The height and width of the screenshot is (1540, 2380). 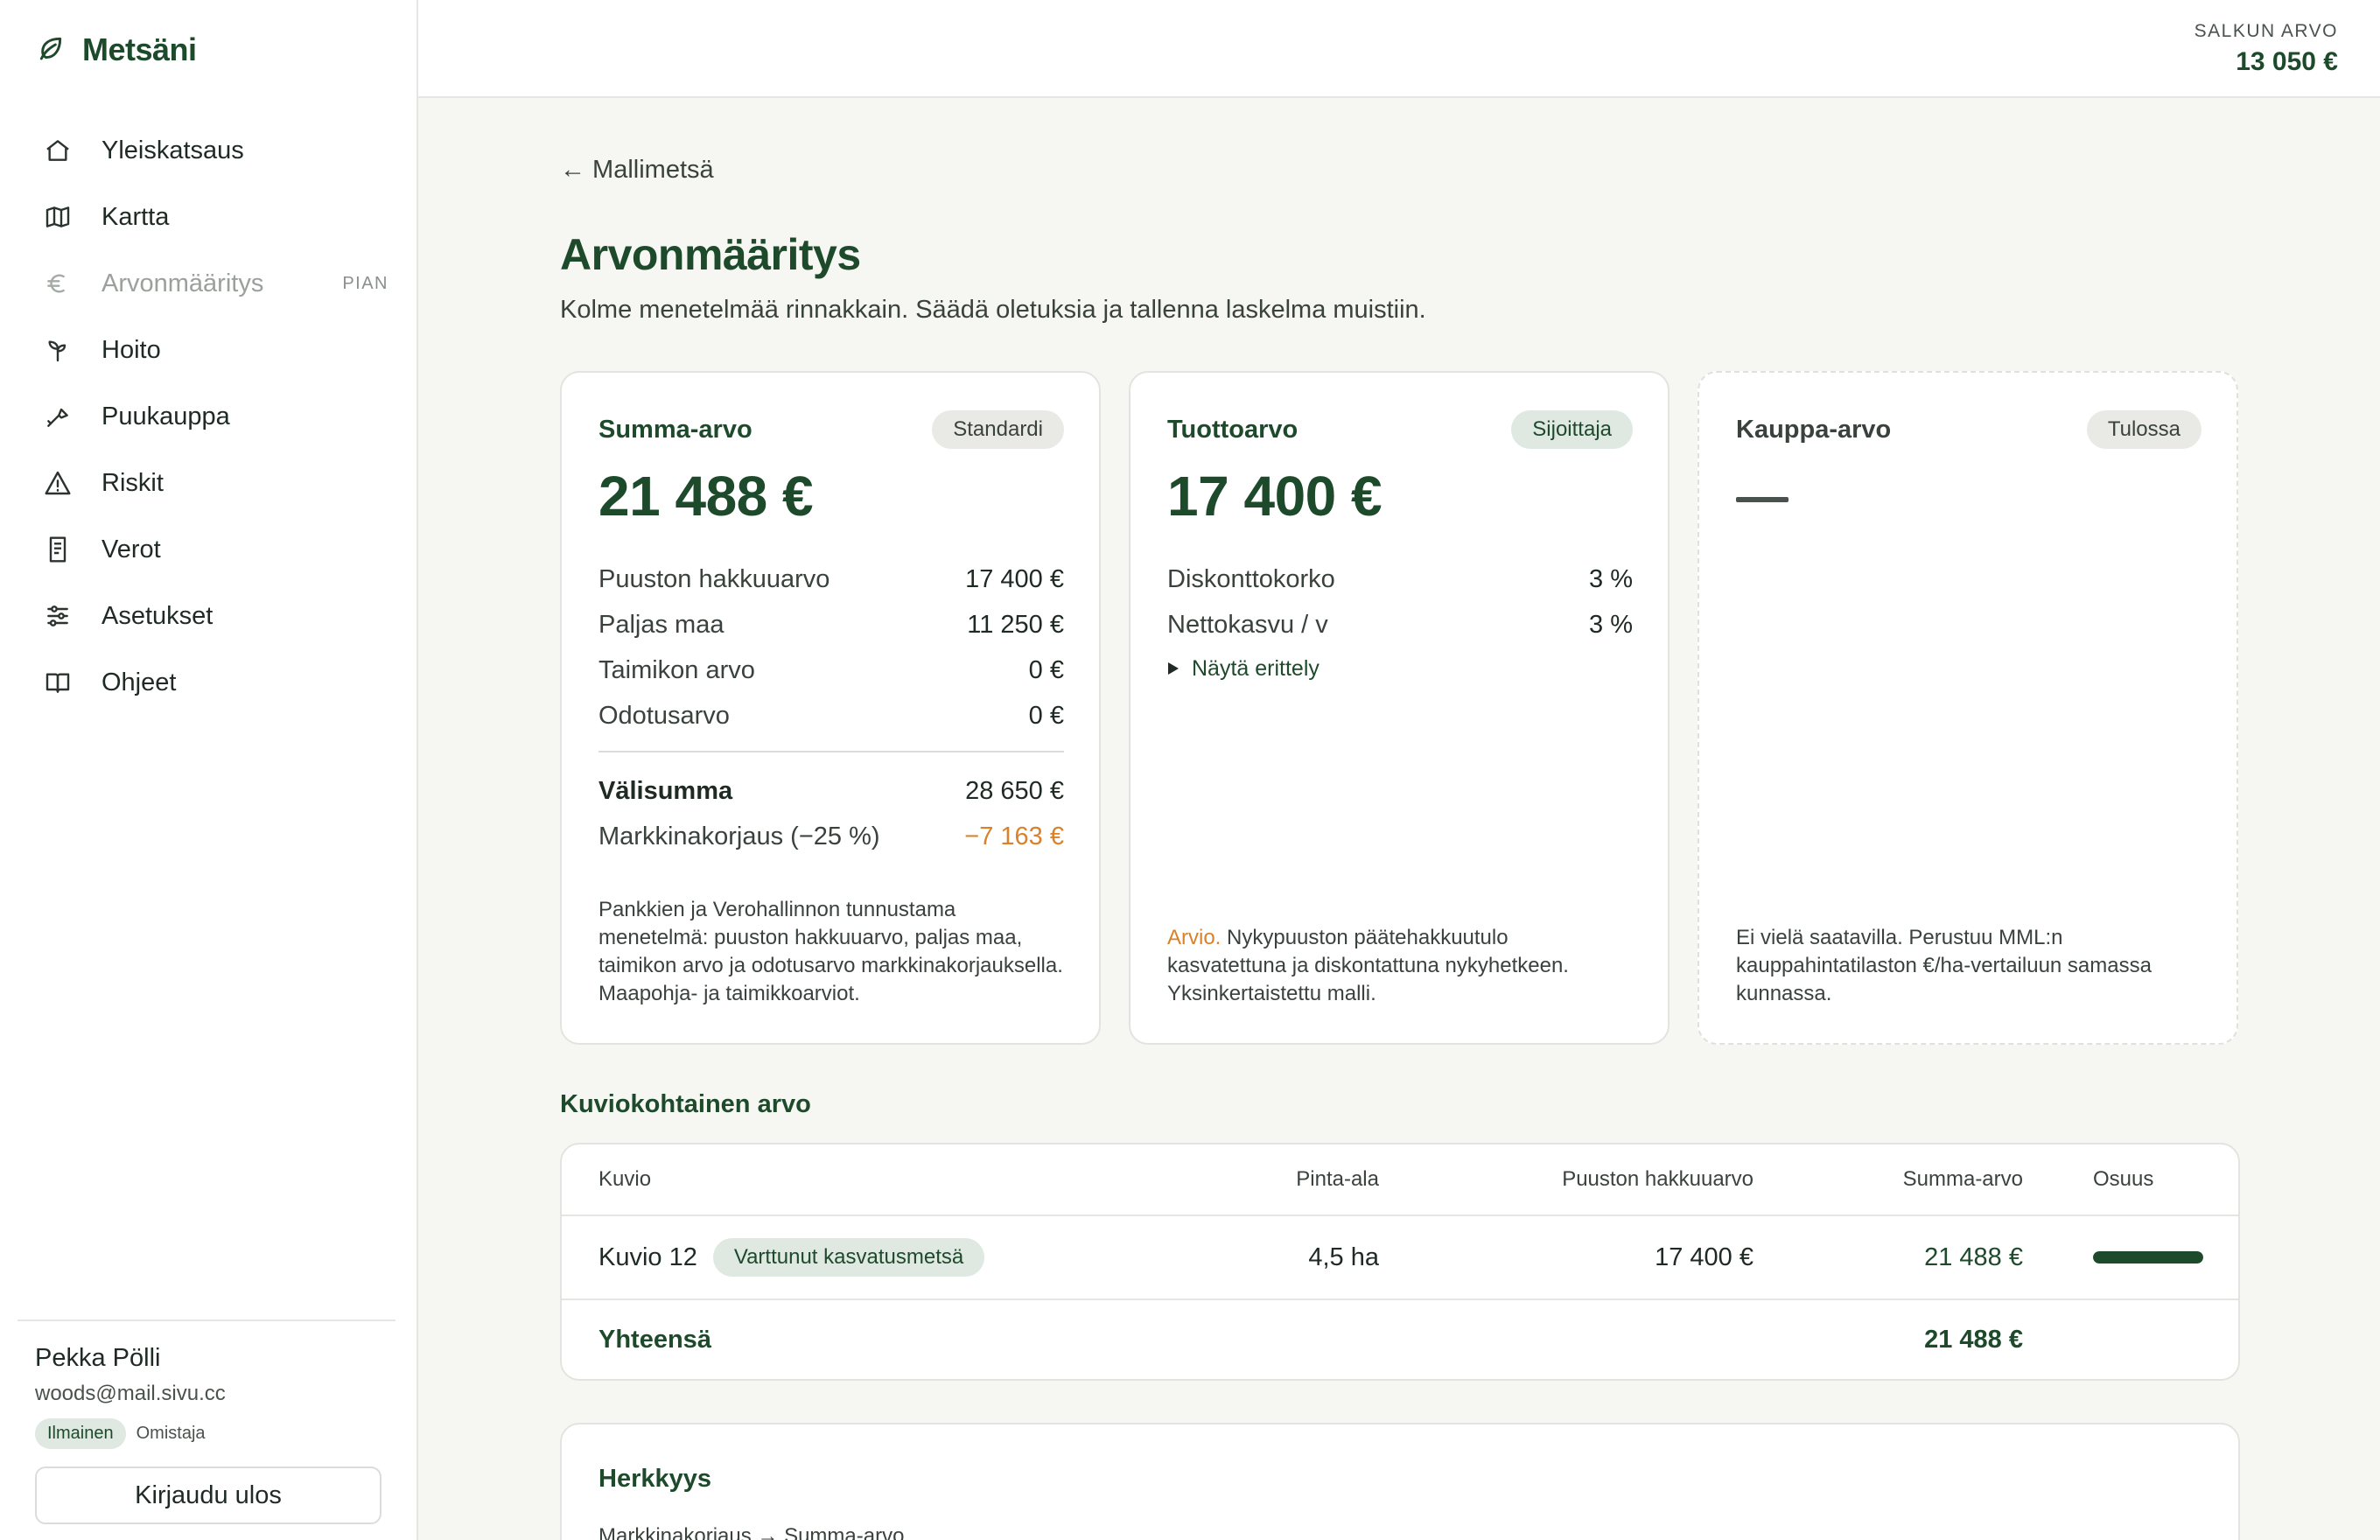 I want to click on nav-label: Ohjeet, so click(x=139, y=682).